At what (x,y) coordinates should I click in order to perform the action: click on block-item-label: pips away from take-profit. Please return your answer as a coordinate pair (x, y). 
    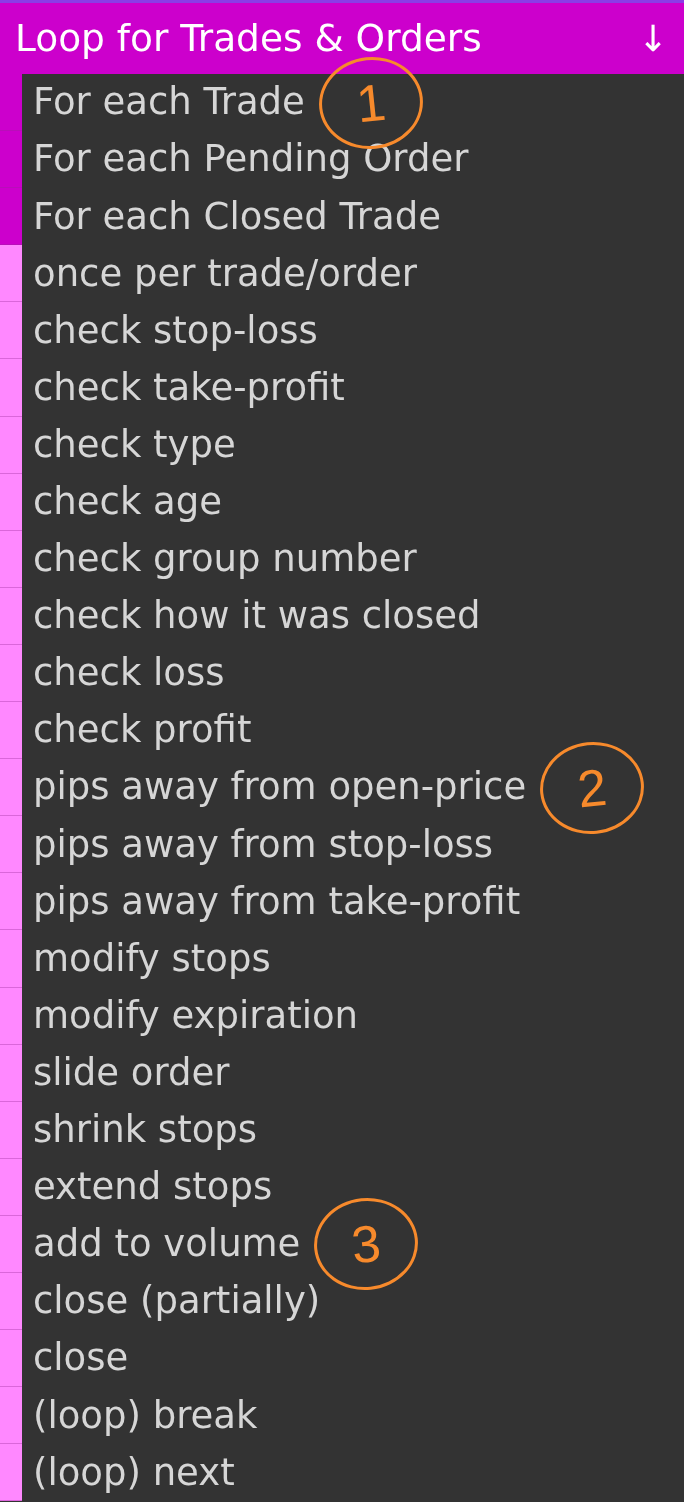
    Looking at the image, I should click on (277, 902).